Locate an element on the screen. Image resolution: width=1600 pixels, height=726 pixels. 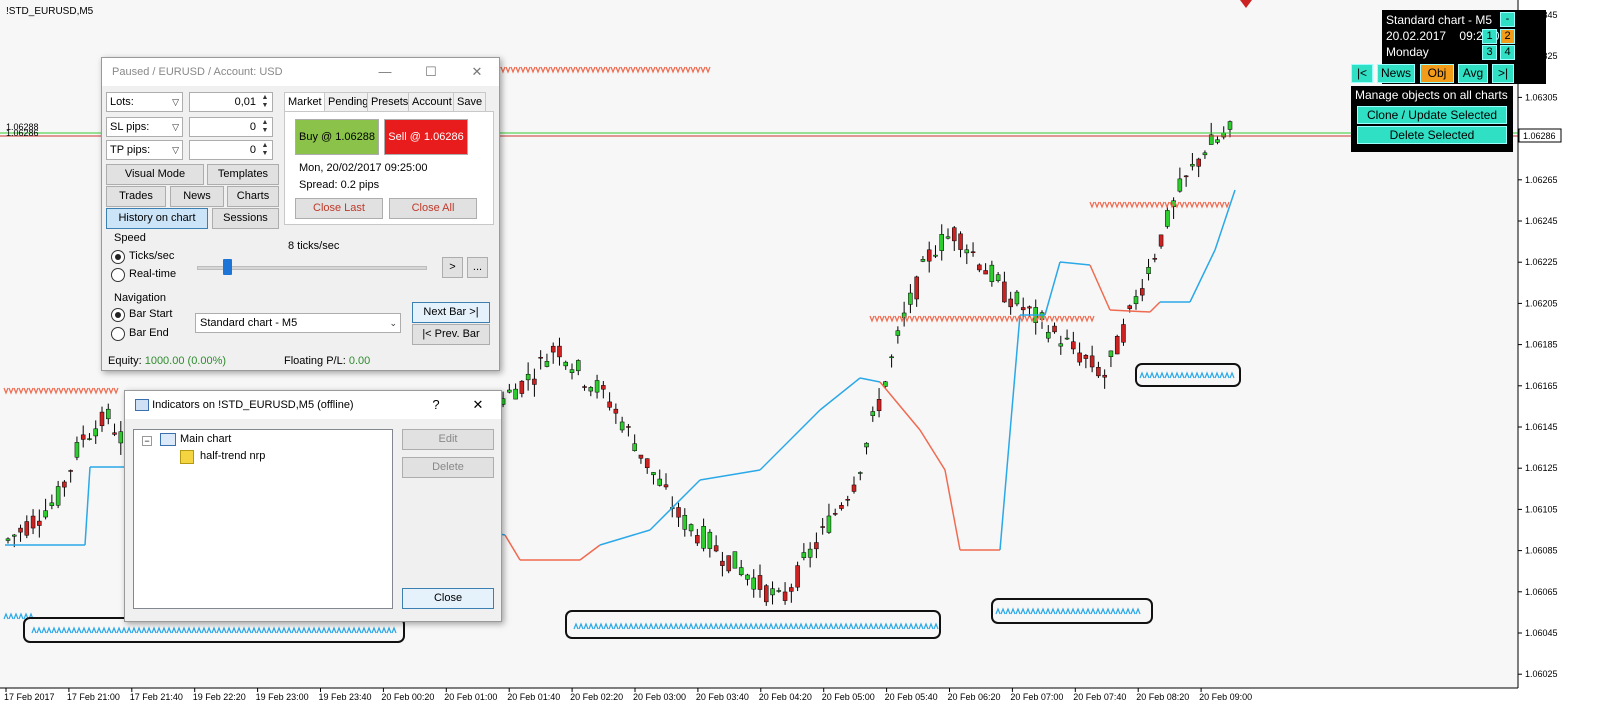
price-axis is located at coordinates (1559, 363).